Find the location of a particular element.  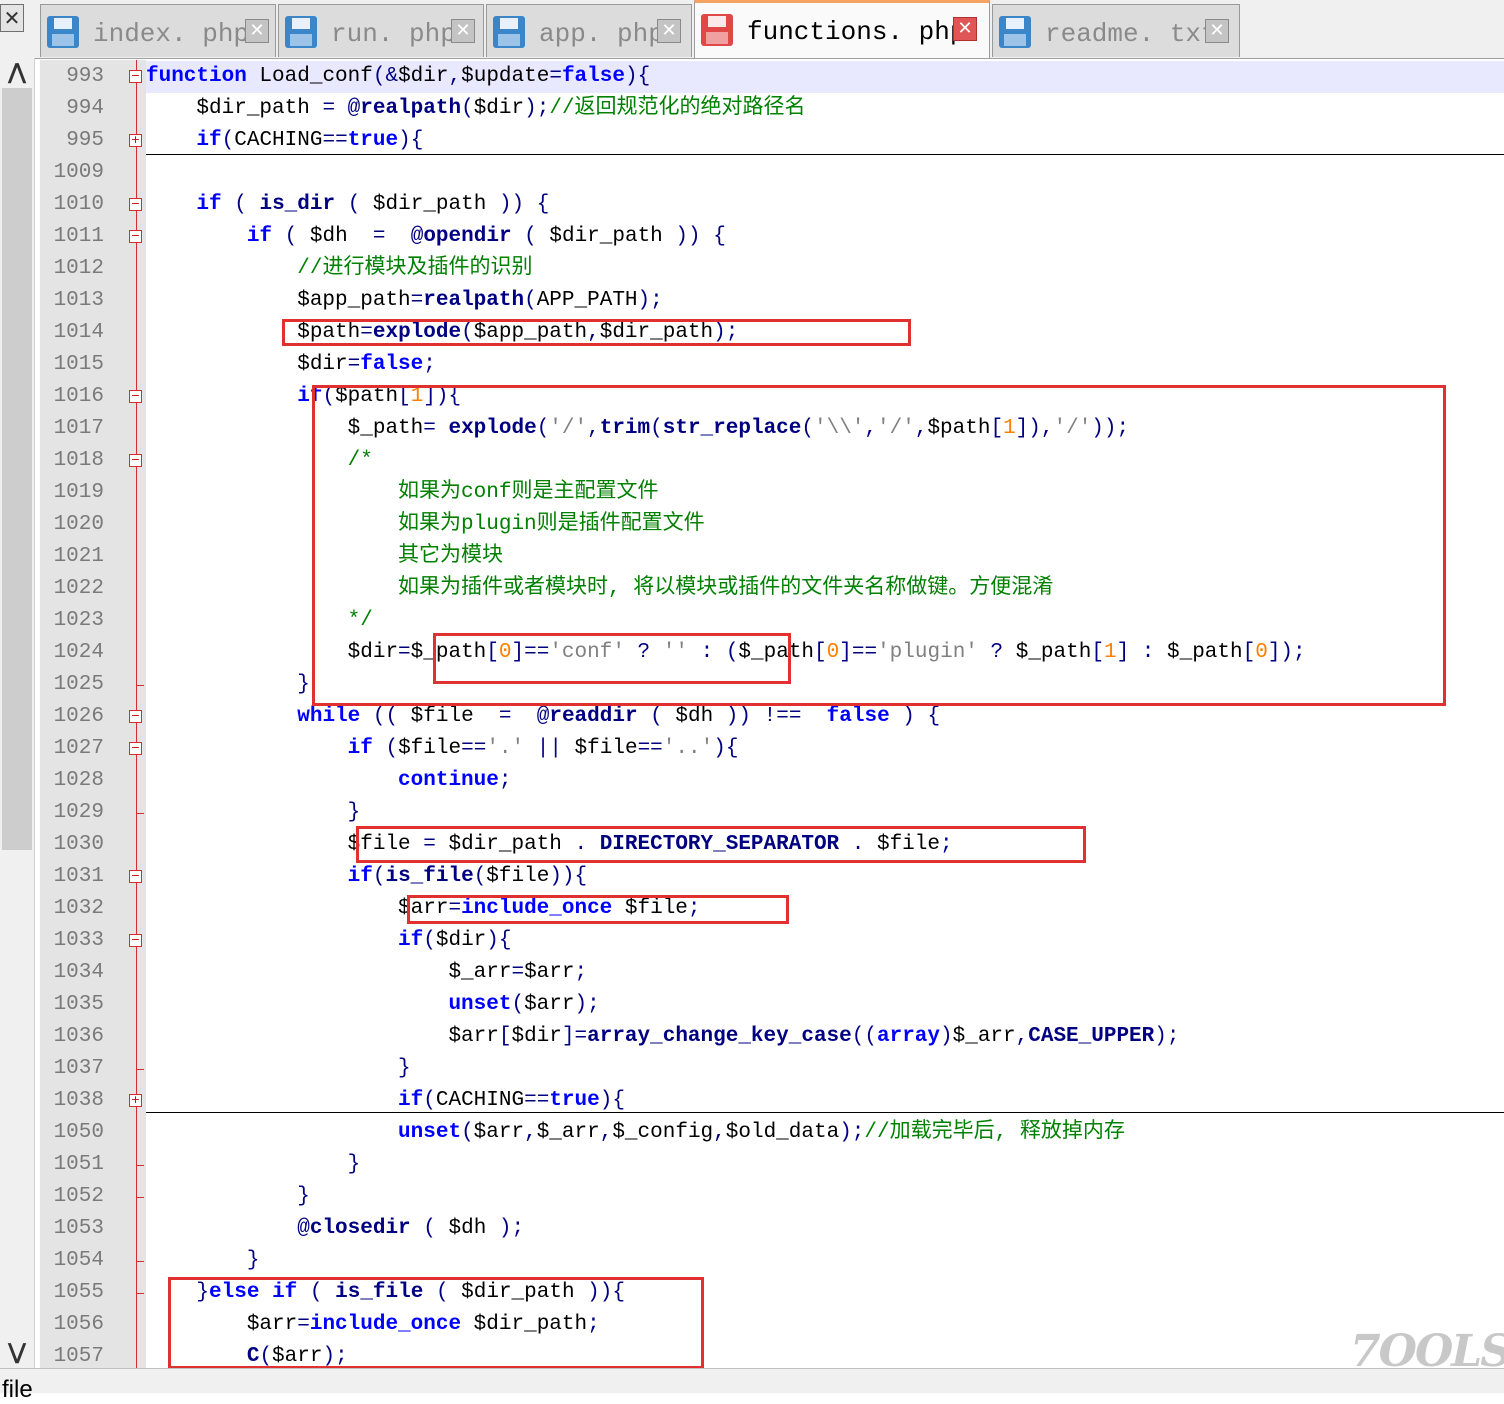

code-line: if(is_file($file)){ is located at coordinates (367, 877).